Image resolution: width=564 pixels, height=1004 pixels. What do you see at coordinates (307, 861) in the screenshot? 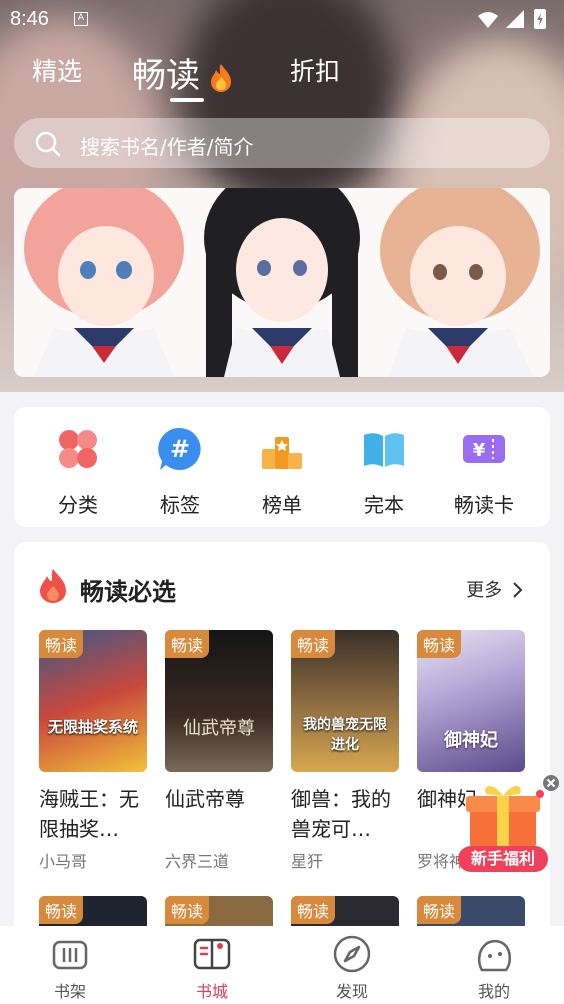
I see `book-author: 星犴` at bounding box center [307, 861].